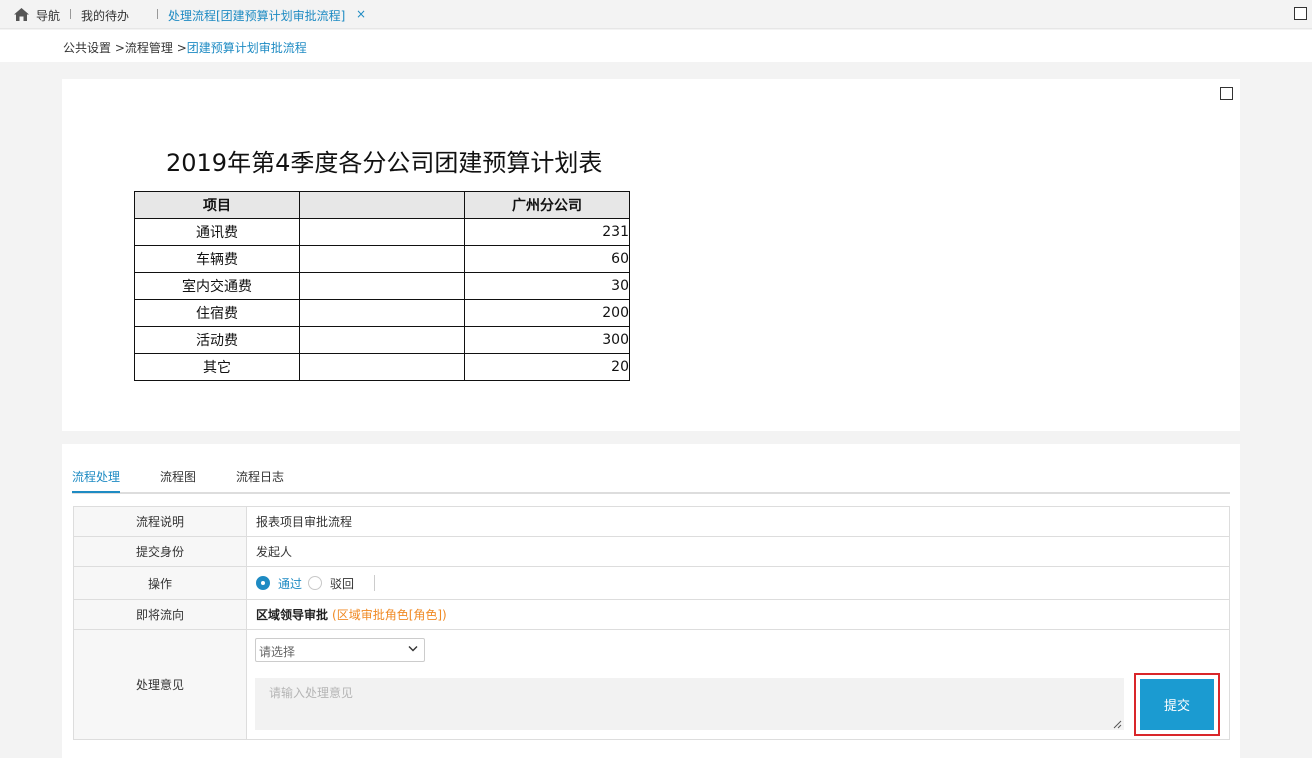 Image resolution: width=1312 pixels, height=758 pixels. I want to click on column-header-guangzhou: 广州分公司, so click(547, 205).